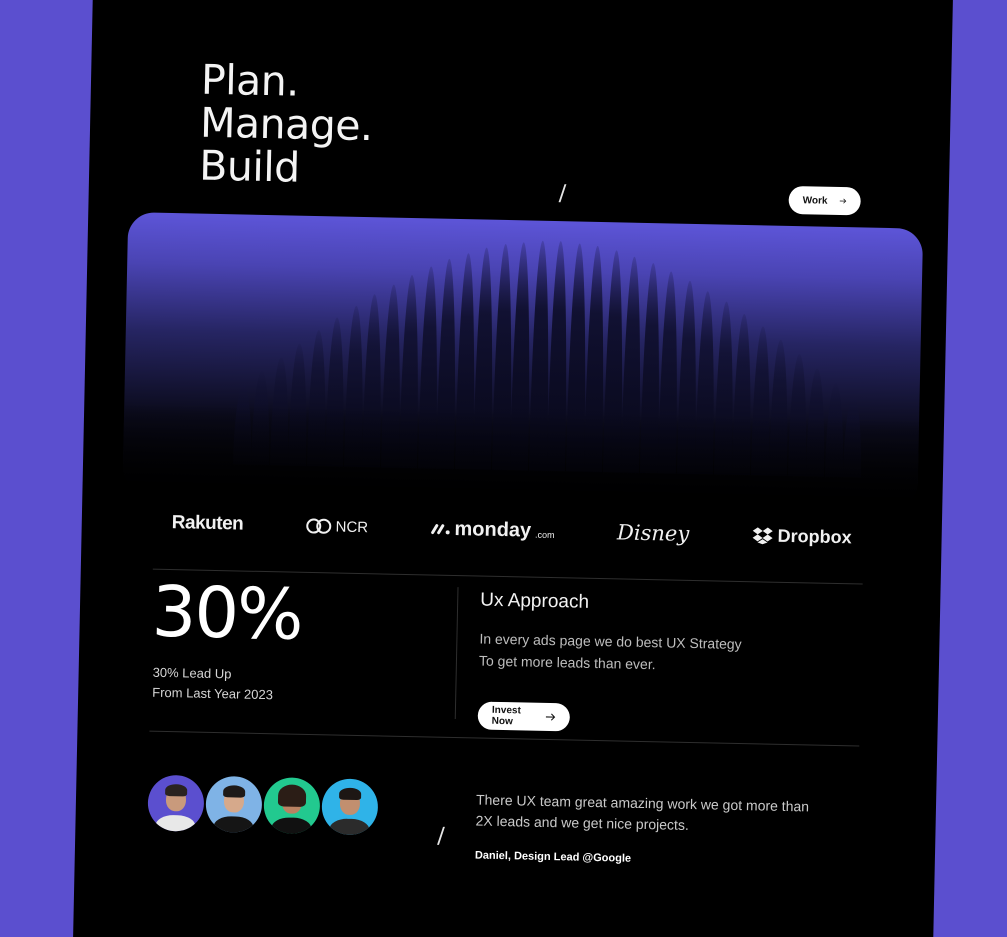 This screenshot has height=937, width=1007. I want to click on work-button-label: Work, so click(815, 200).